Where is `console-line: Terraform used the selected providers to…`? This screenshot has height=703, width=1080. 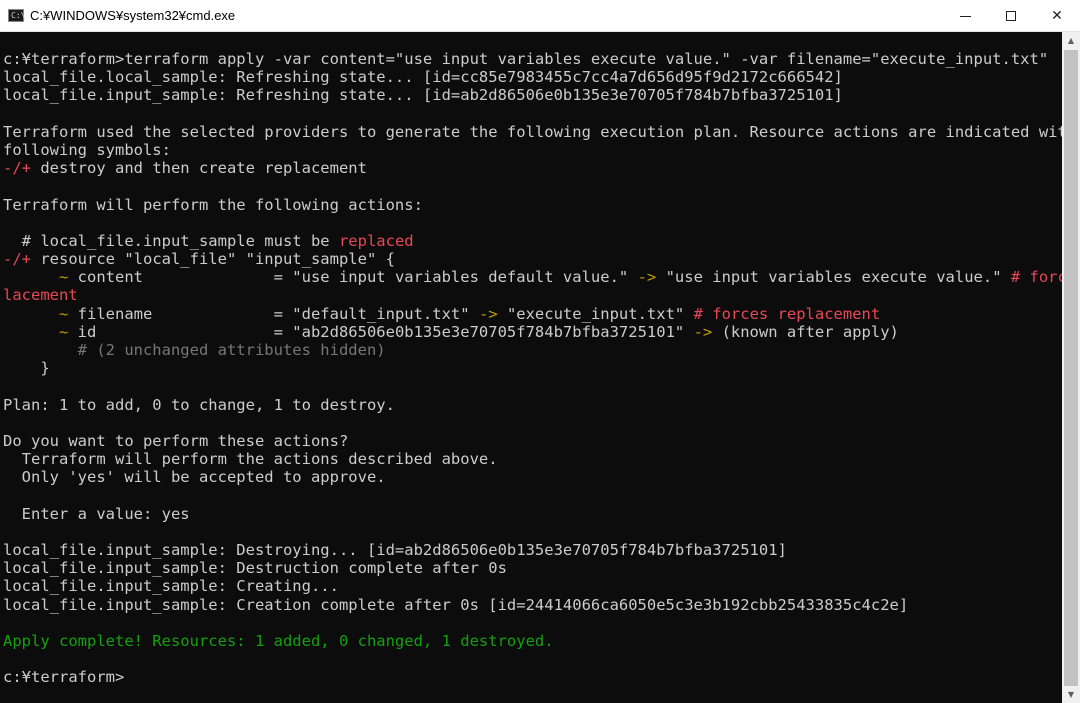
console-line: Terraform used the selected providers to… is located at coordinates (532, 131).